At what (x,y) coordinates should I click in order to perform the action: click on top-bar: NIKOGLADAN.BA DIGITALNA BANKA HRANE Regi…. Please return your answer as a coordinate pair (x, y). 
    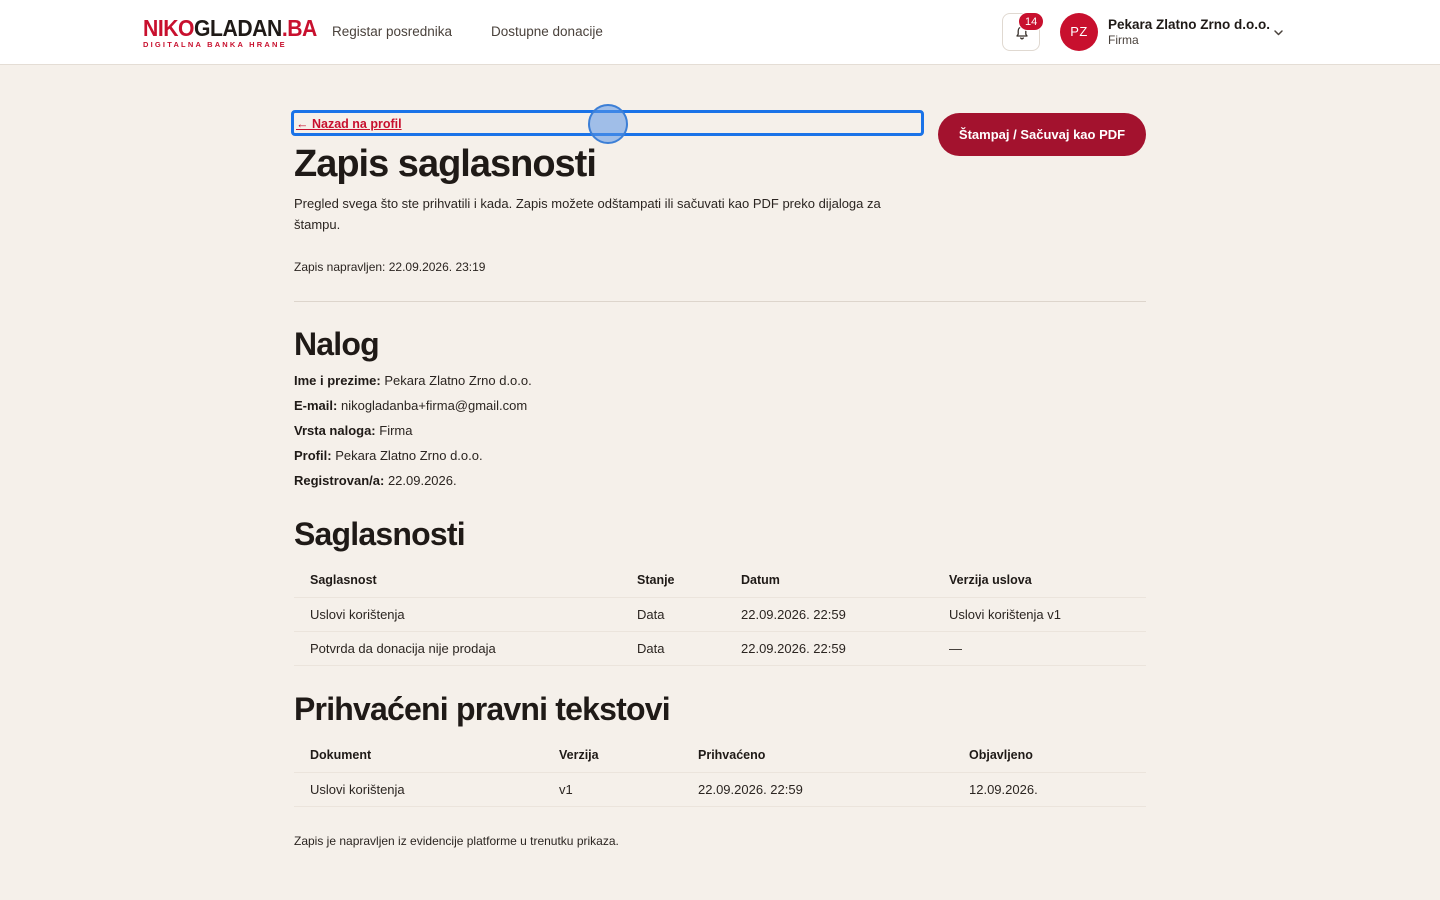
    Looking at the image, I should click on (720, 32).